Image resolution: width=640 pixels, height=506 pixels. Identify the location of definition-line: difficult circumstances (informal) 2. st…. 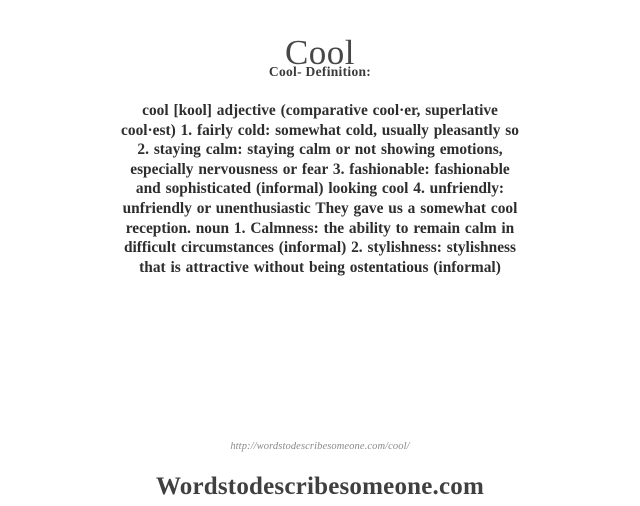
(320, 248).